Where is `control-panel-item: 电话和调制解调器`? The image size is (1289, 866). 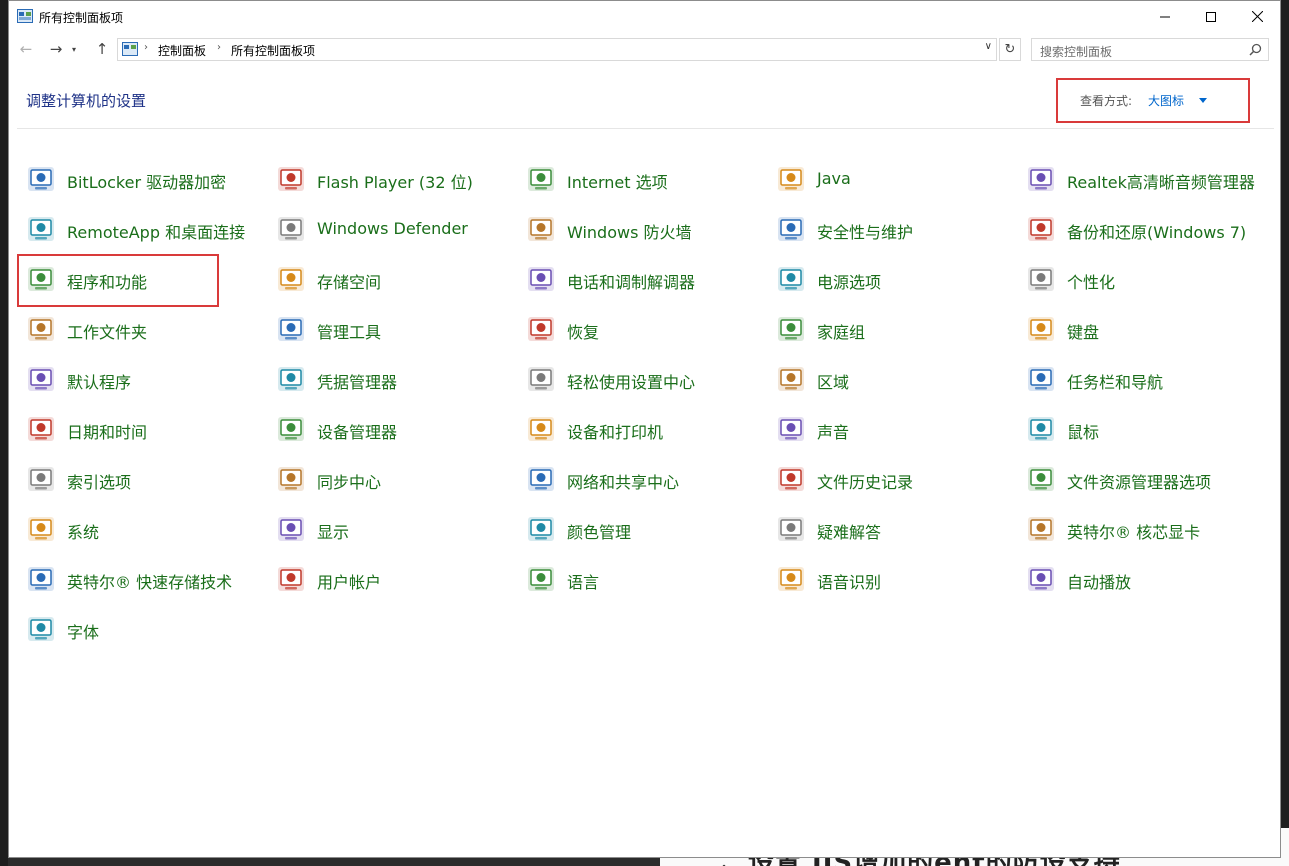
control-panel-item: 电话和调制解调器 is located at coordinates (638, 278).